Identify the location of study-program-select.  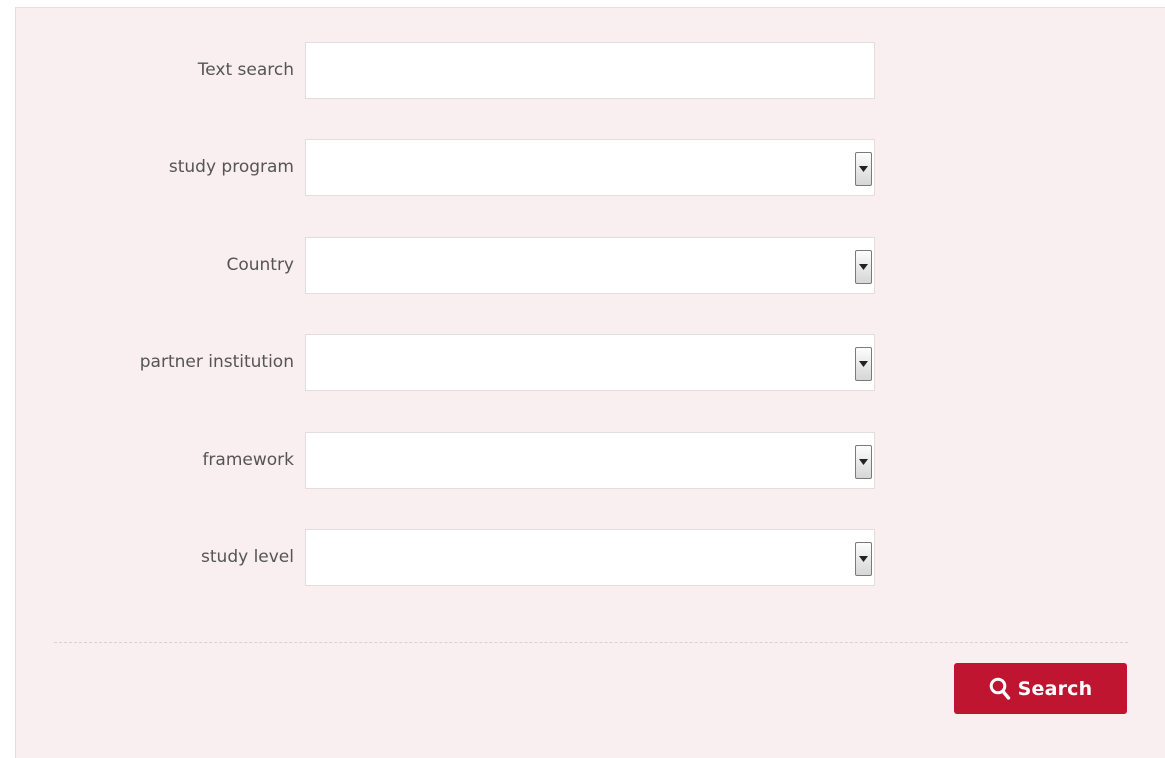
(590, 167).